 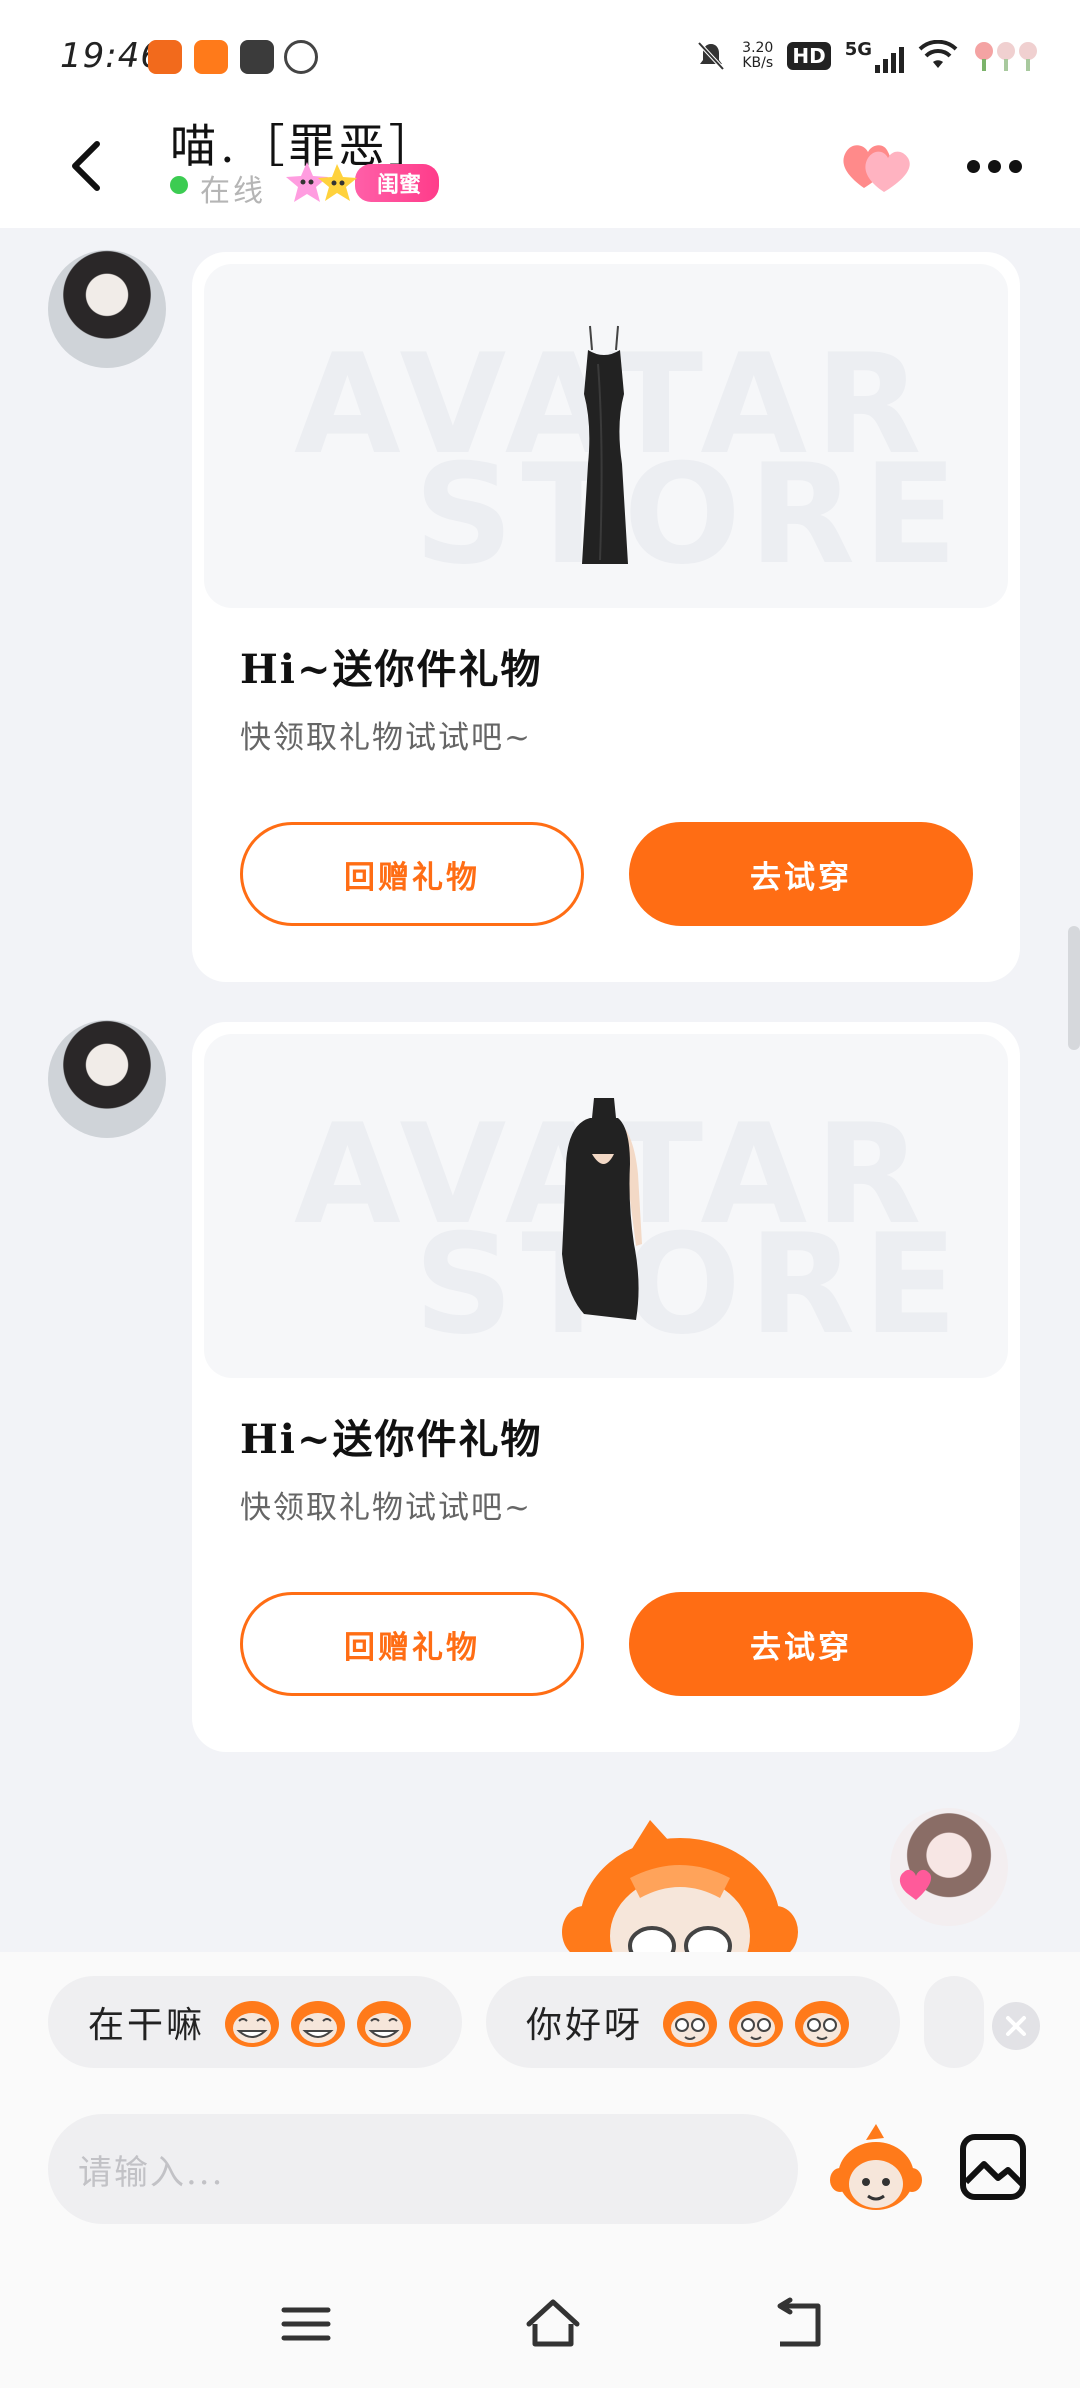 I want to click on image-picker-button, so click(x=993, y=2167).